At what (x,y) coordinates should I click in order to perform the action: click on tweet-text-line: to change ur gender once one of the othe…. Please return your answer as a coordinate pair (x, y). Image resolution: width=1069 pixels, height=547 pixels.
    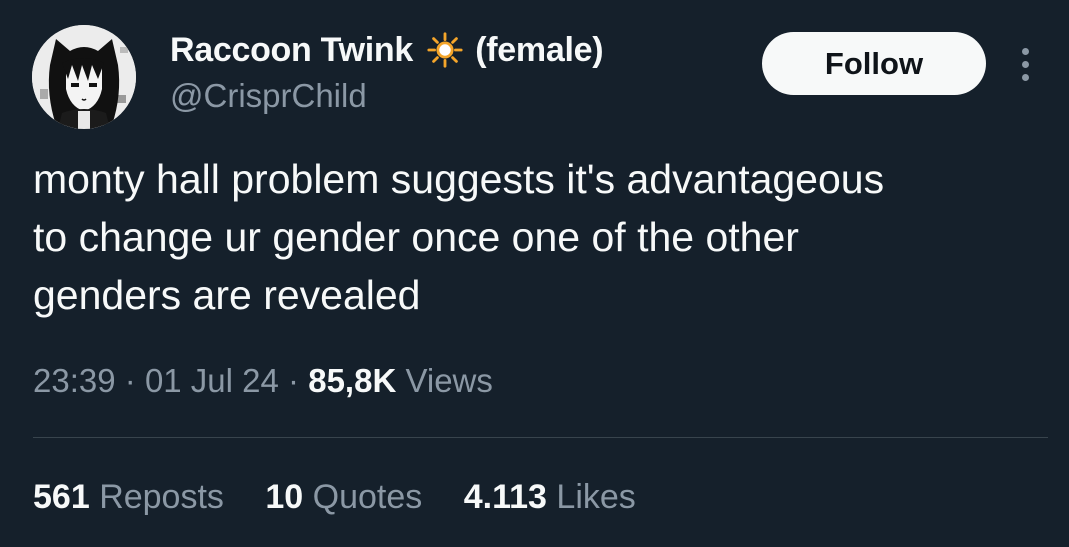
    Looking at the image, I should click on (416, 237).